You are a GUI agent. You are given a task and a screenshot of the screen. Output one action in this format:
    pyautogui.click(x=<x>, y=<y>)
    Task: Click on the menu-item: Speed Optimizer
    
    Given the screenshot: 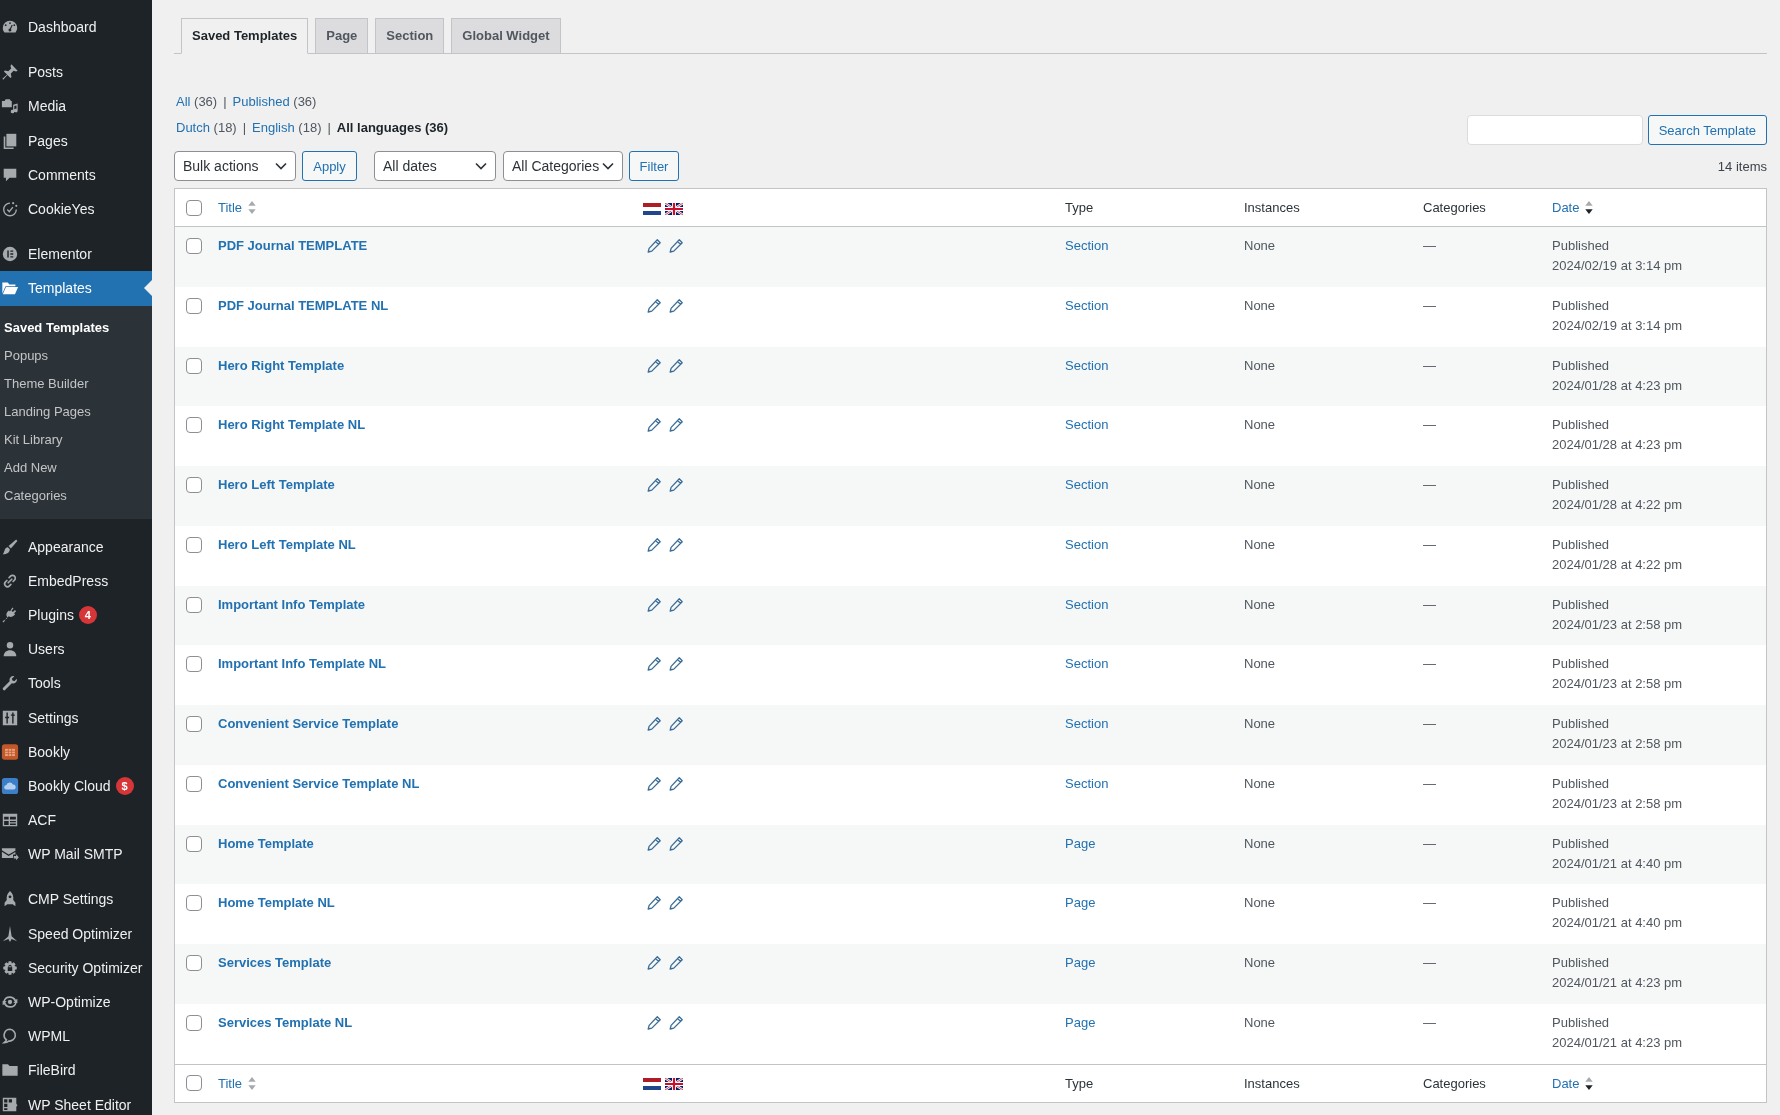 What is the action you would take?
    pyautogui.click(x=76, y=933)
    